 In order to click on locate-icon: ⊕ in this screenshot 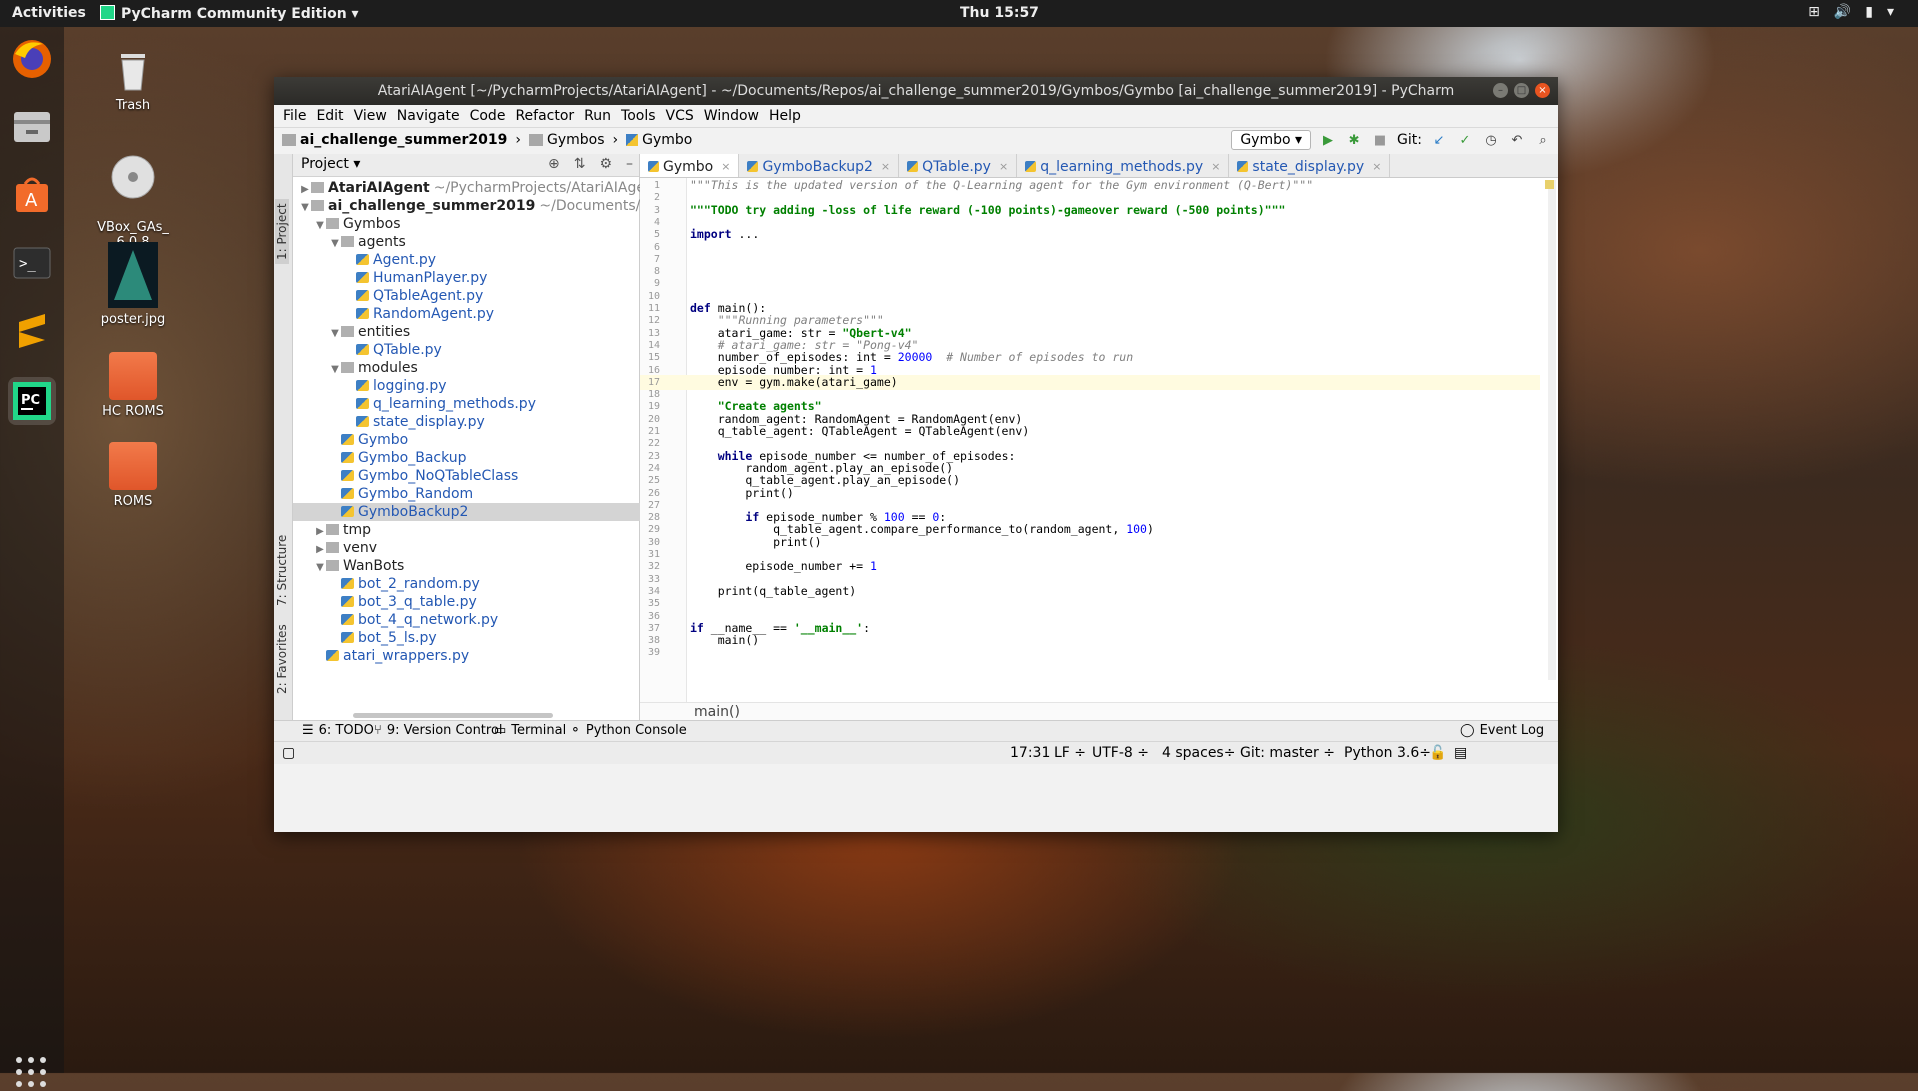, I will do `click(554, 164)`.